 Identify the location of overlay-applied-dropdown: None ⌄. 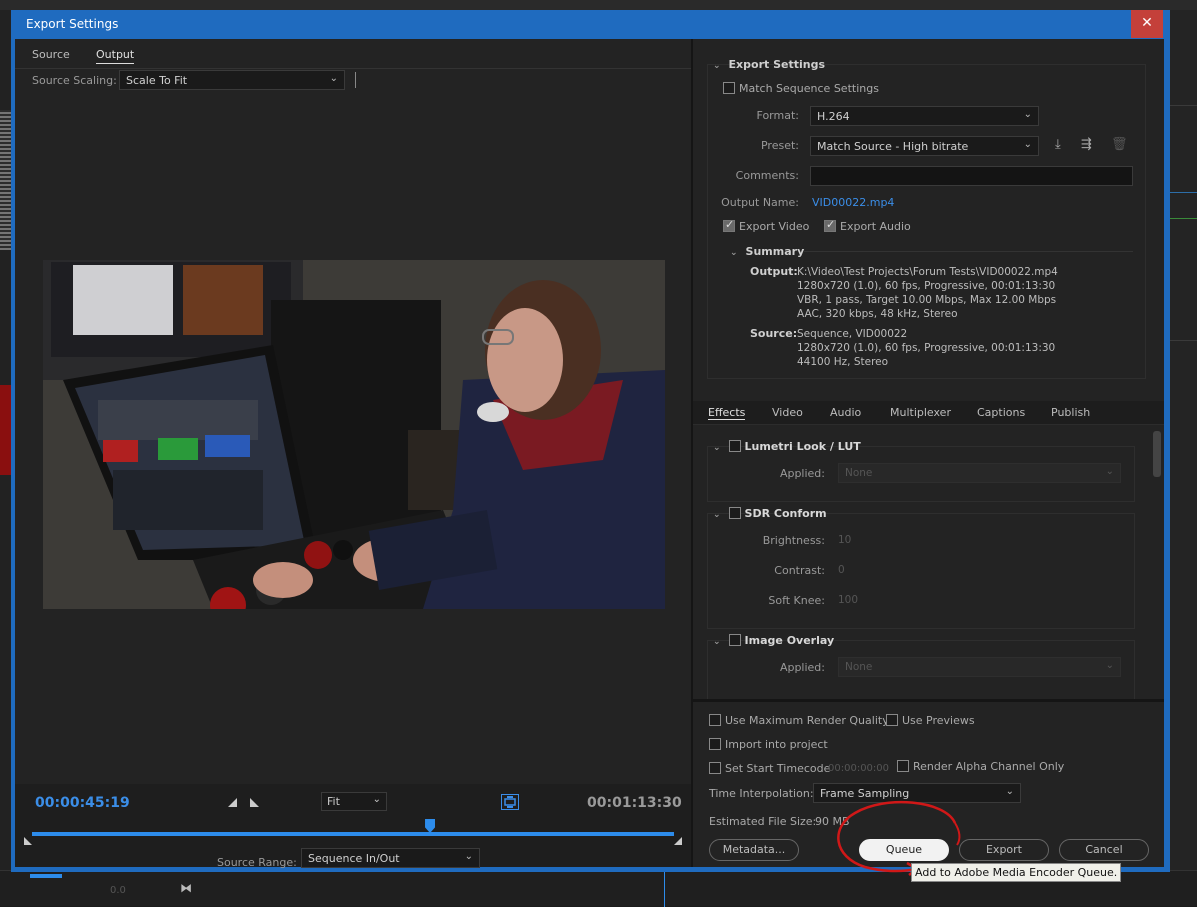
(979, 667).